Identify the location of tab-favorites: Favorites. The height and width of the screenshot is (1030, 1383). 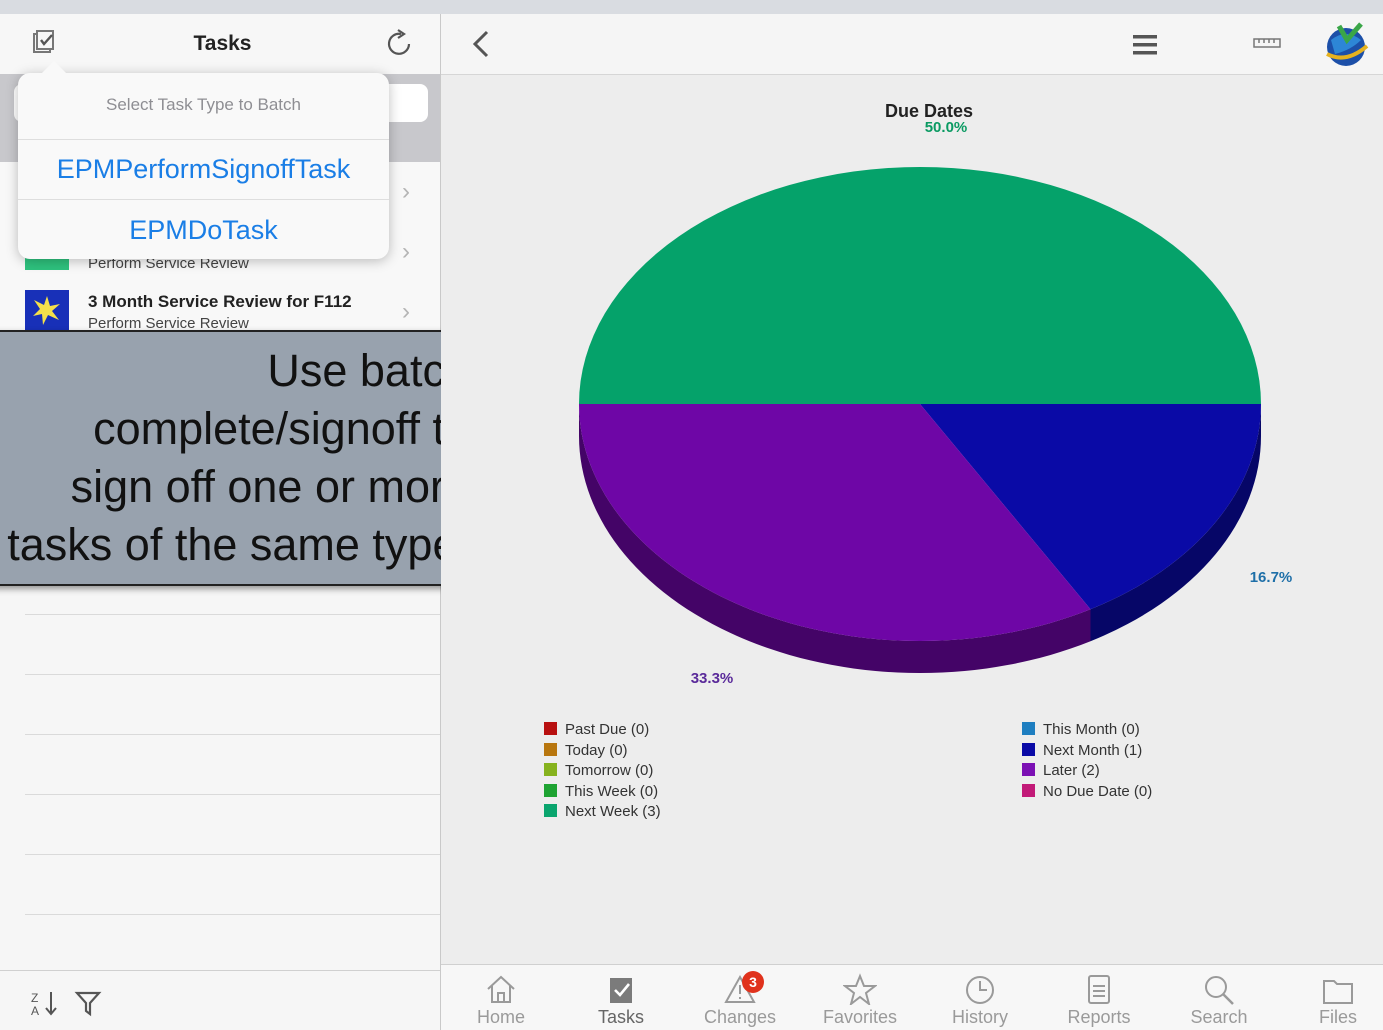
(860, 997).